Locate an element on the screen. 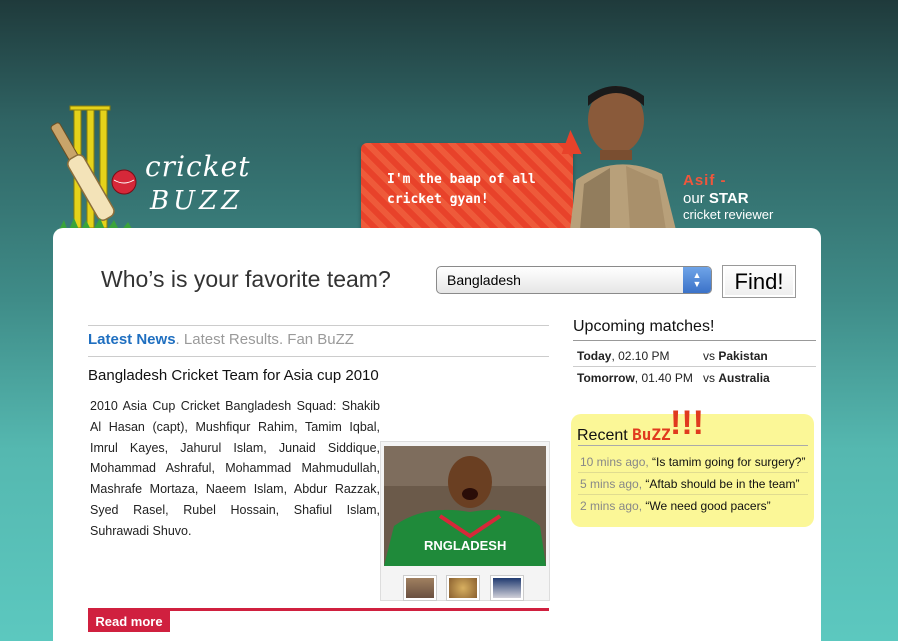  favorite-team-label: Who’s is your favorite team? is located at coordinates (246, 279).